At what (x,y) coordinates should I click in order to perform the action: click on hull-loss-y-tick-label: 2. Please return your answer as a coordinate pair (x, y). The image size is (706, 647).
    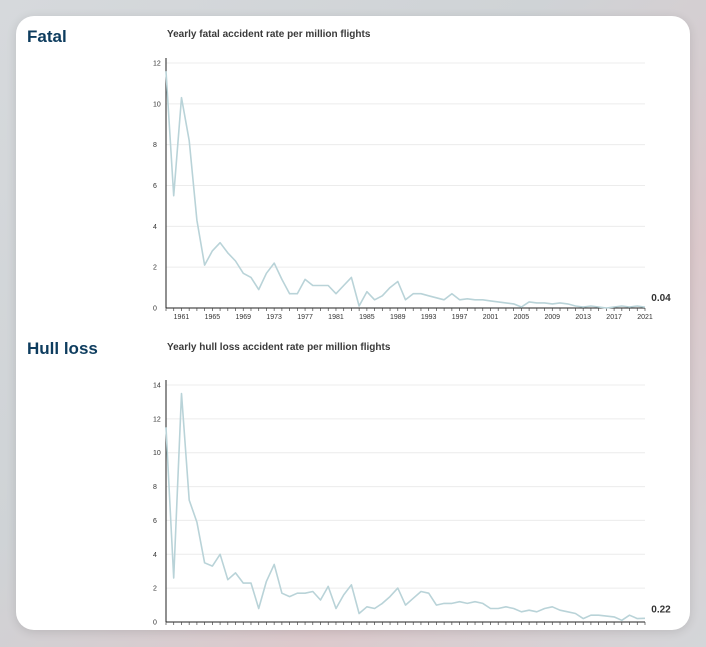
    Looking at the image, I should click on (155, 589).